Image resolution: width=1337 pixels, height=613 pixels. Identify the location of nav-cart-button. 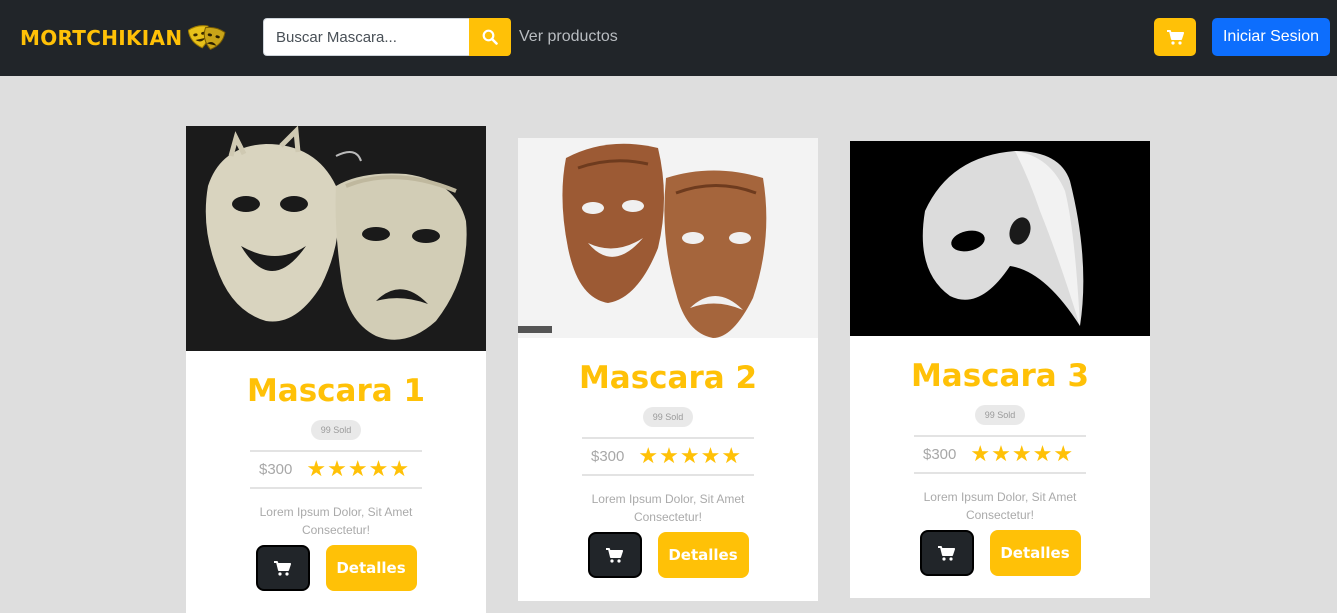
(1175, 37).